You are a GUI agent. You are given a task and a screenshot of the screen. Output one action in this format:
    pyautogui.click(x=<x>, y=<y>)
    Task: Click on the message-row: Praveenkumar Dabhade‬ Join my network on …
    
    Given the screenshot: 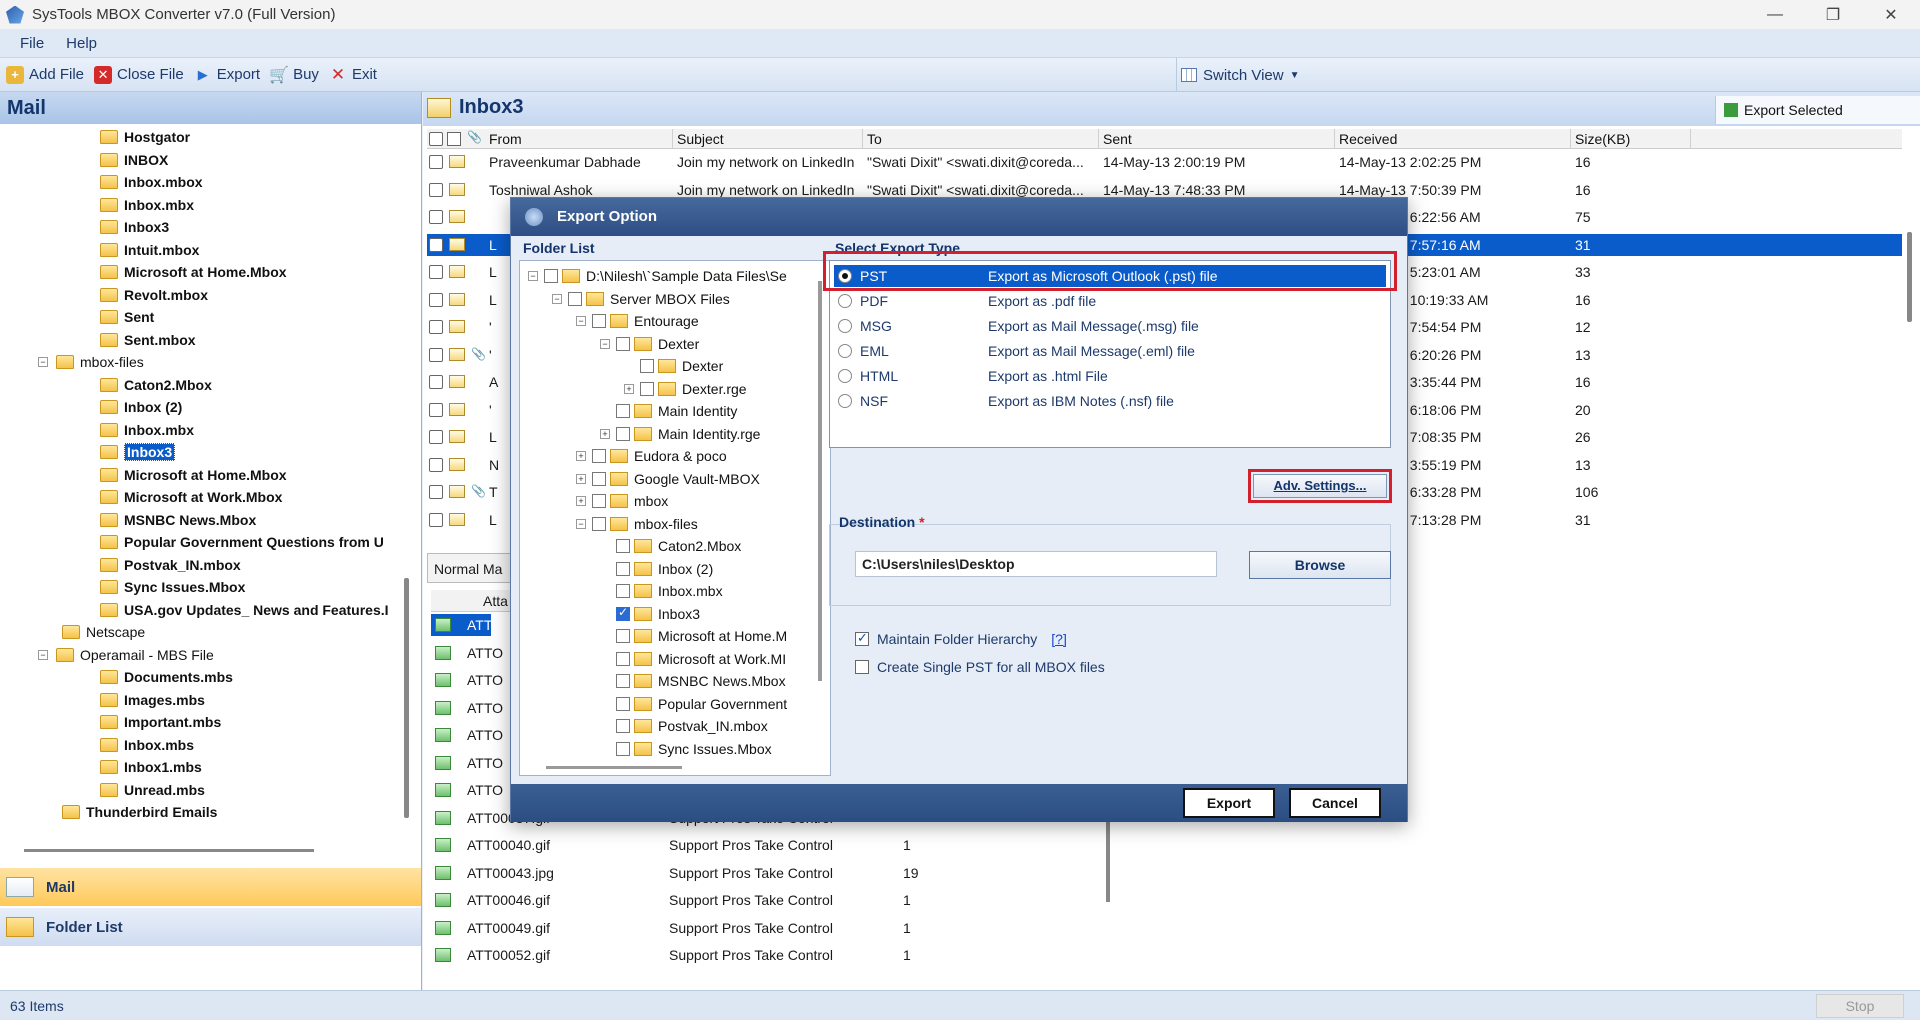 What is the action you would take?
    pyautogui.click(x=1164, y=162)
    